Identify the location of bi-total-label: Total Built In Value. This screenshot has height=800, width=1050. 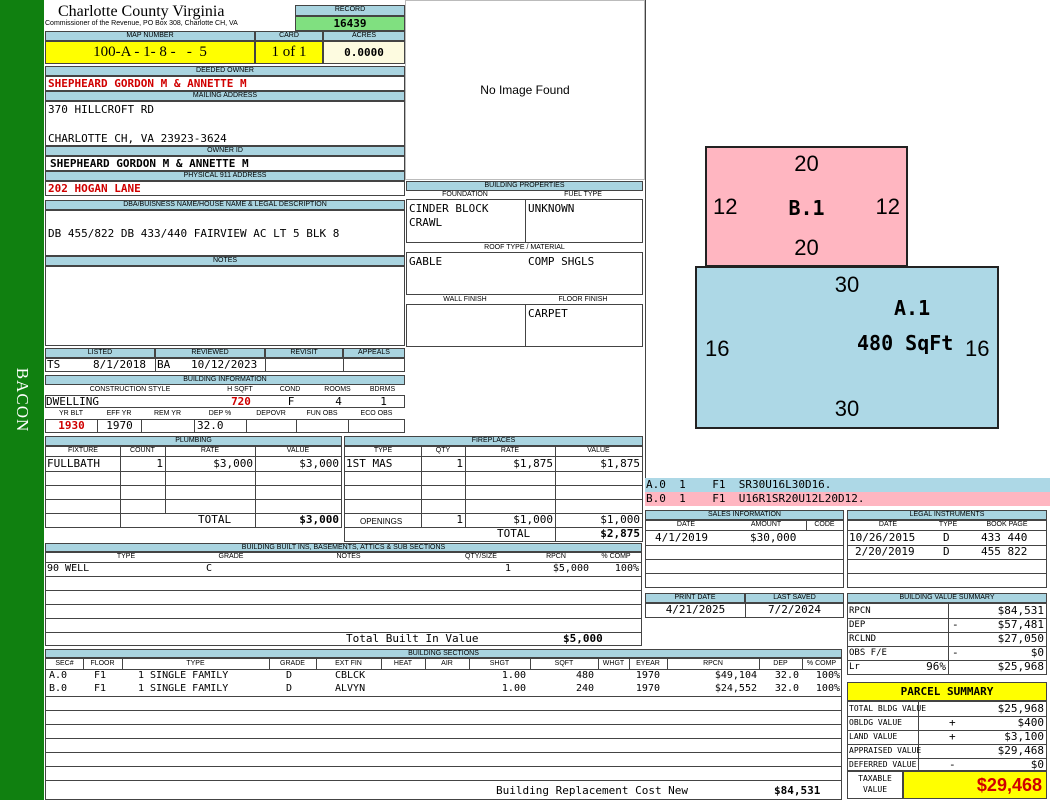
(412, 638).